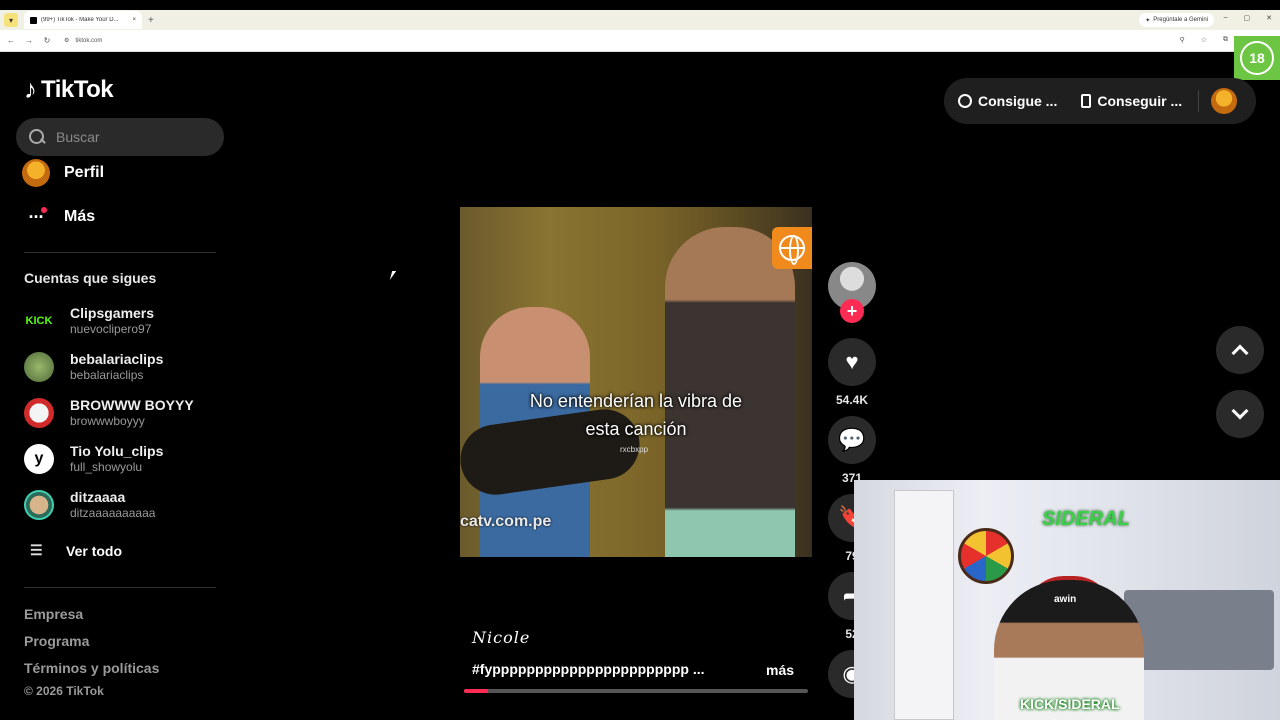 Image resolution: width=1280 pixels, height=720 pixels. I want to click on footer-link-empresa: Empresa, so click(53, 614).